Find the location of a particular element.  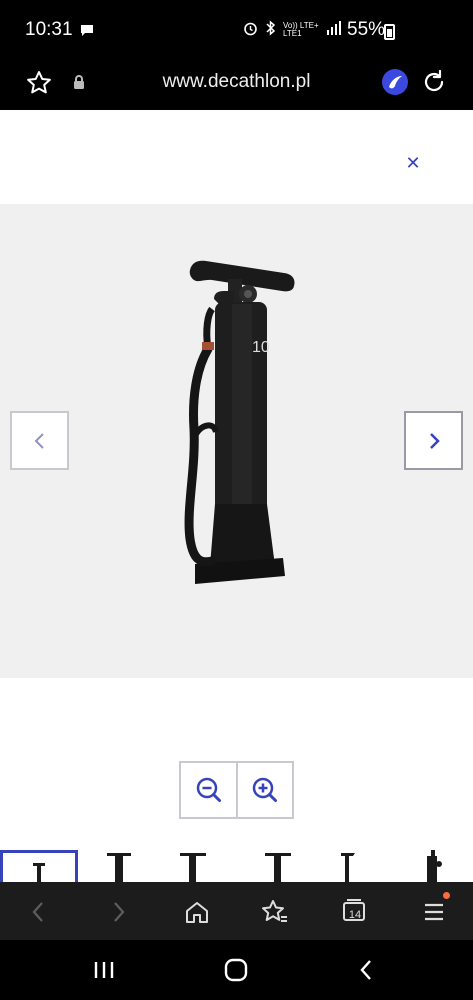

home-circle-icon is located at coordinates (236, 972).